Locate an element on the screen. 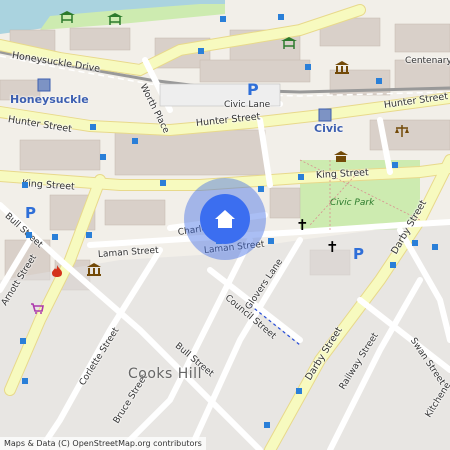  home-icon is located at coordinates (225, 219).